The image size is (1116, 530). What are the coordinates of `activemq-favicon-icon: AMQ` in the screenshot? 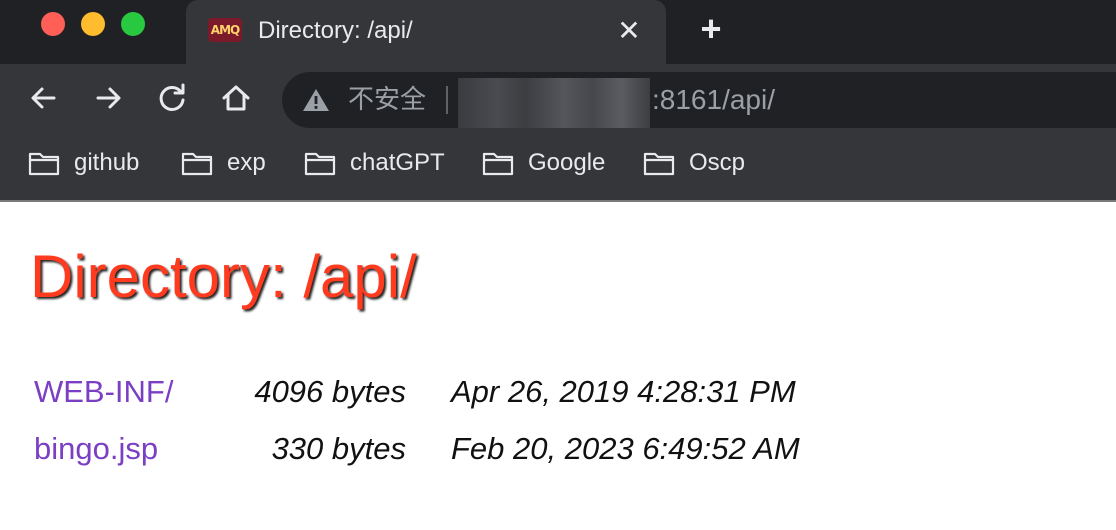 It's located at (225, 30).